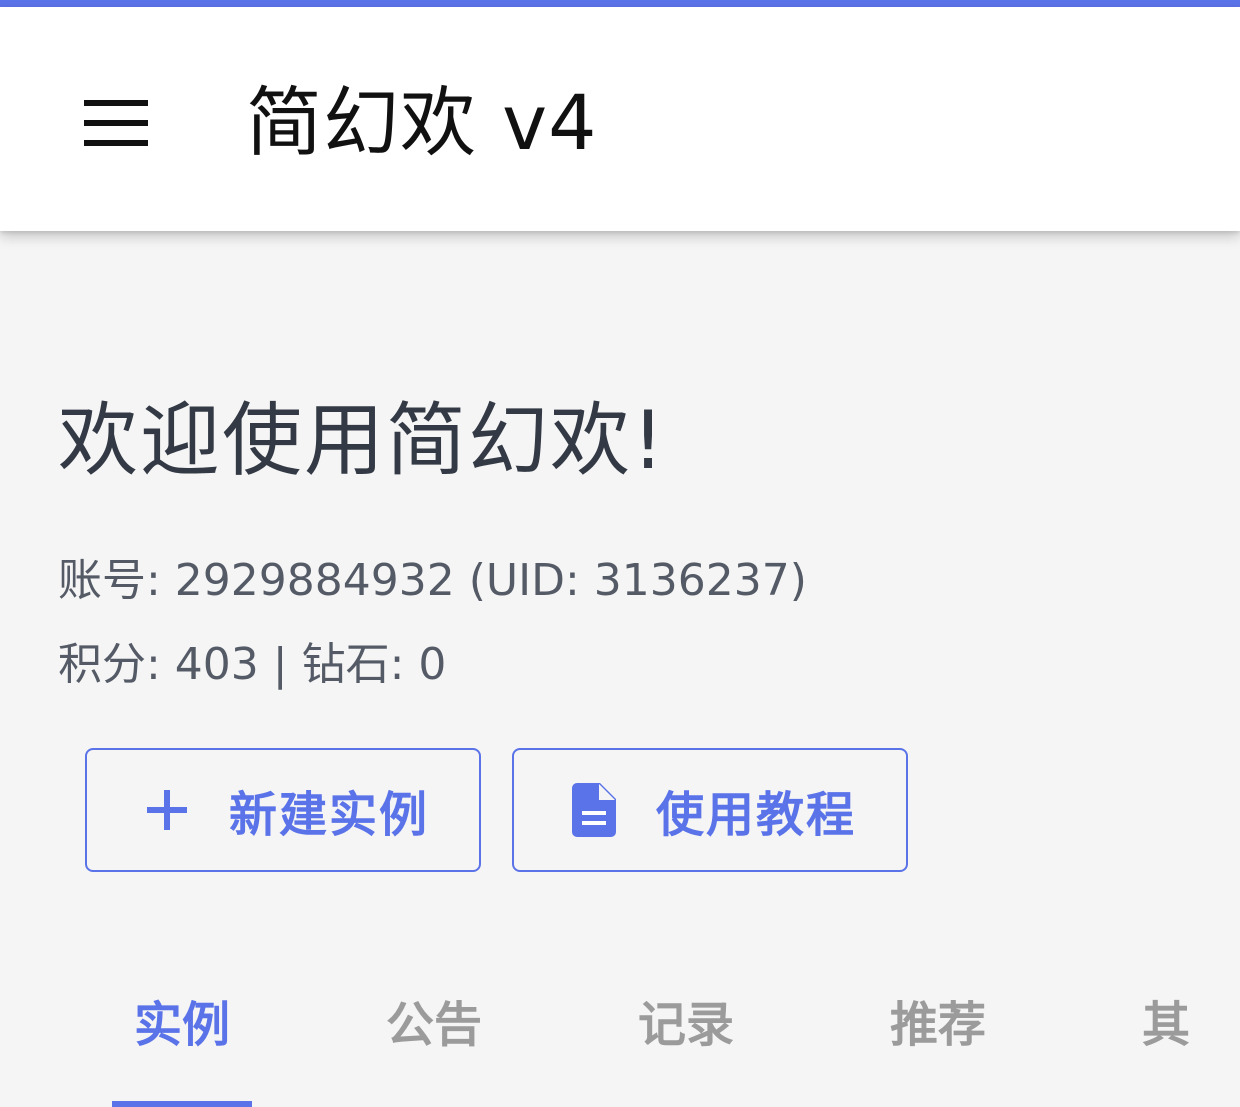  Describe the element at coordinates (252, 664) in the screenshot. I see `points-info: 积分: 403 | 钻石: 0` at that location.